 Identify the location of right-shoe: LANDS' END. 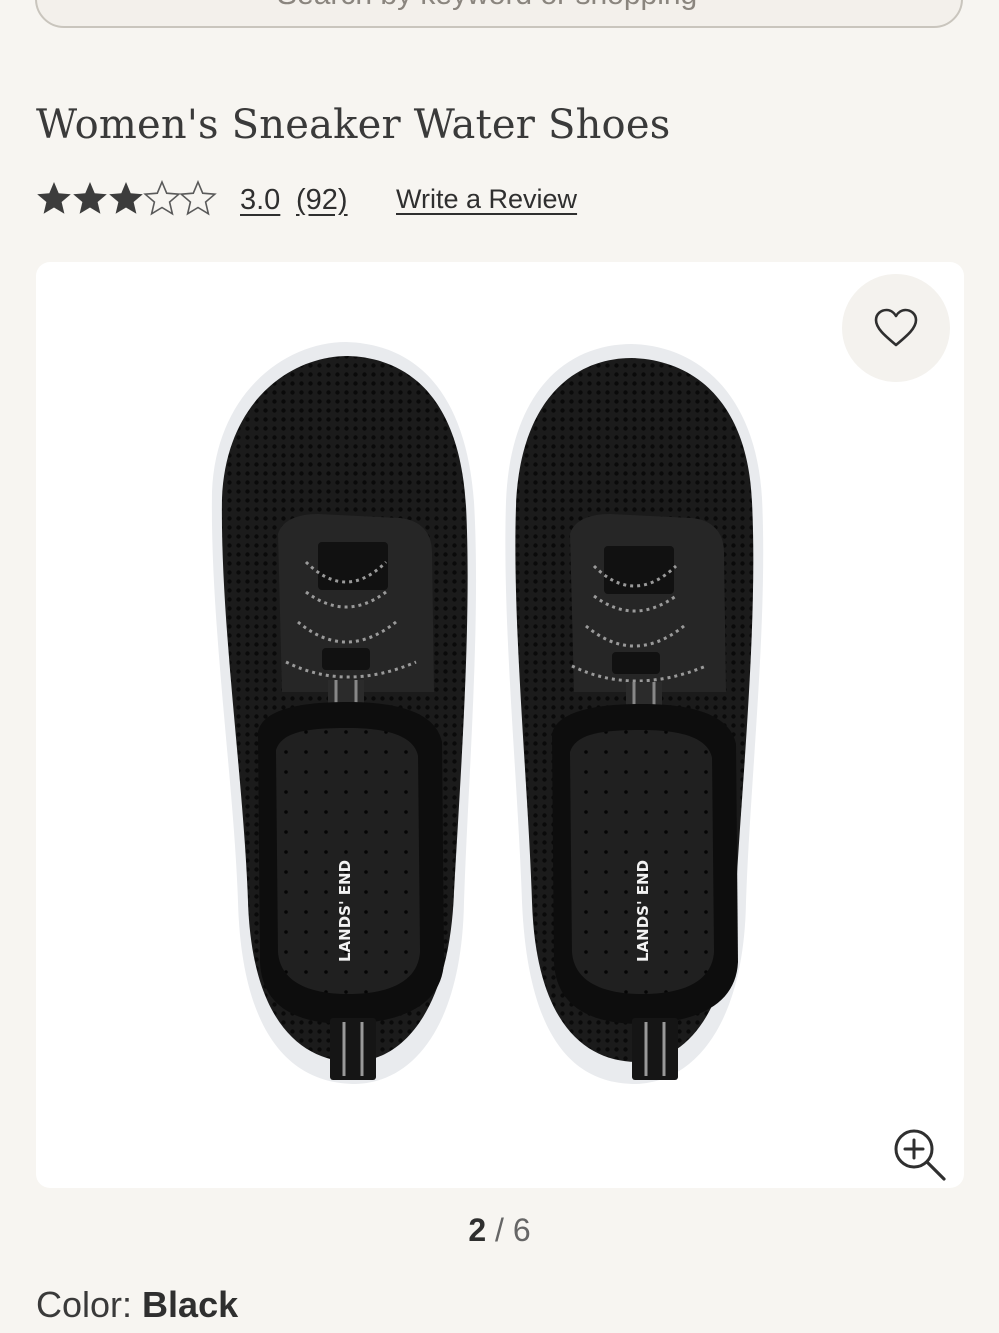
(634, 714).